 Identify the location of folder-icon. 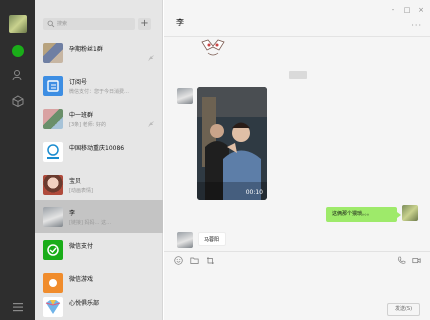
(194, 260).